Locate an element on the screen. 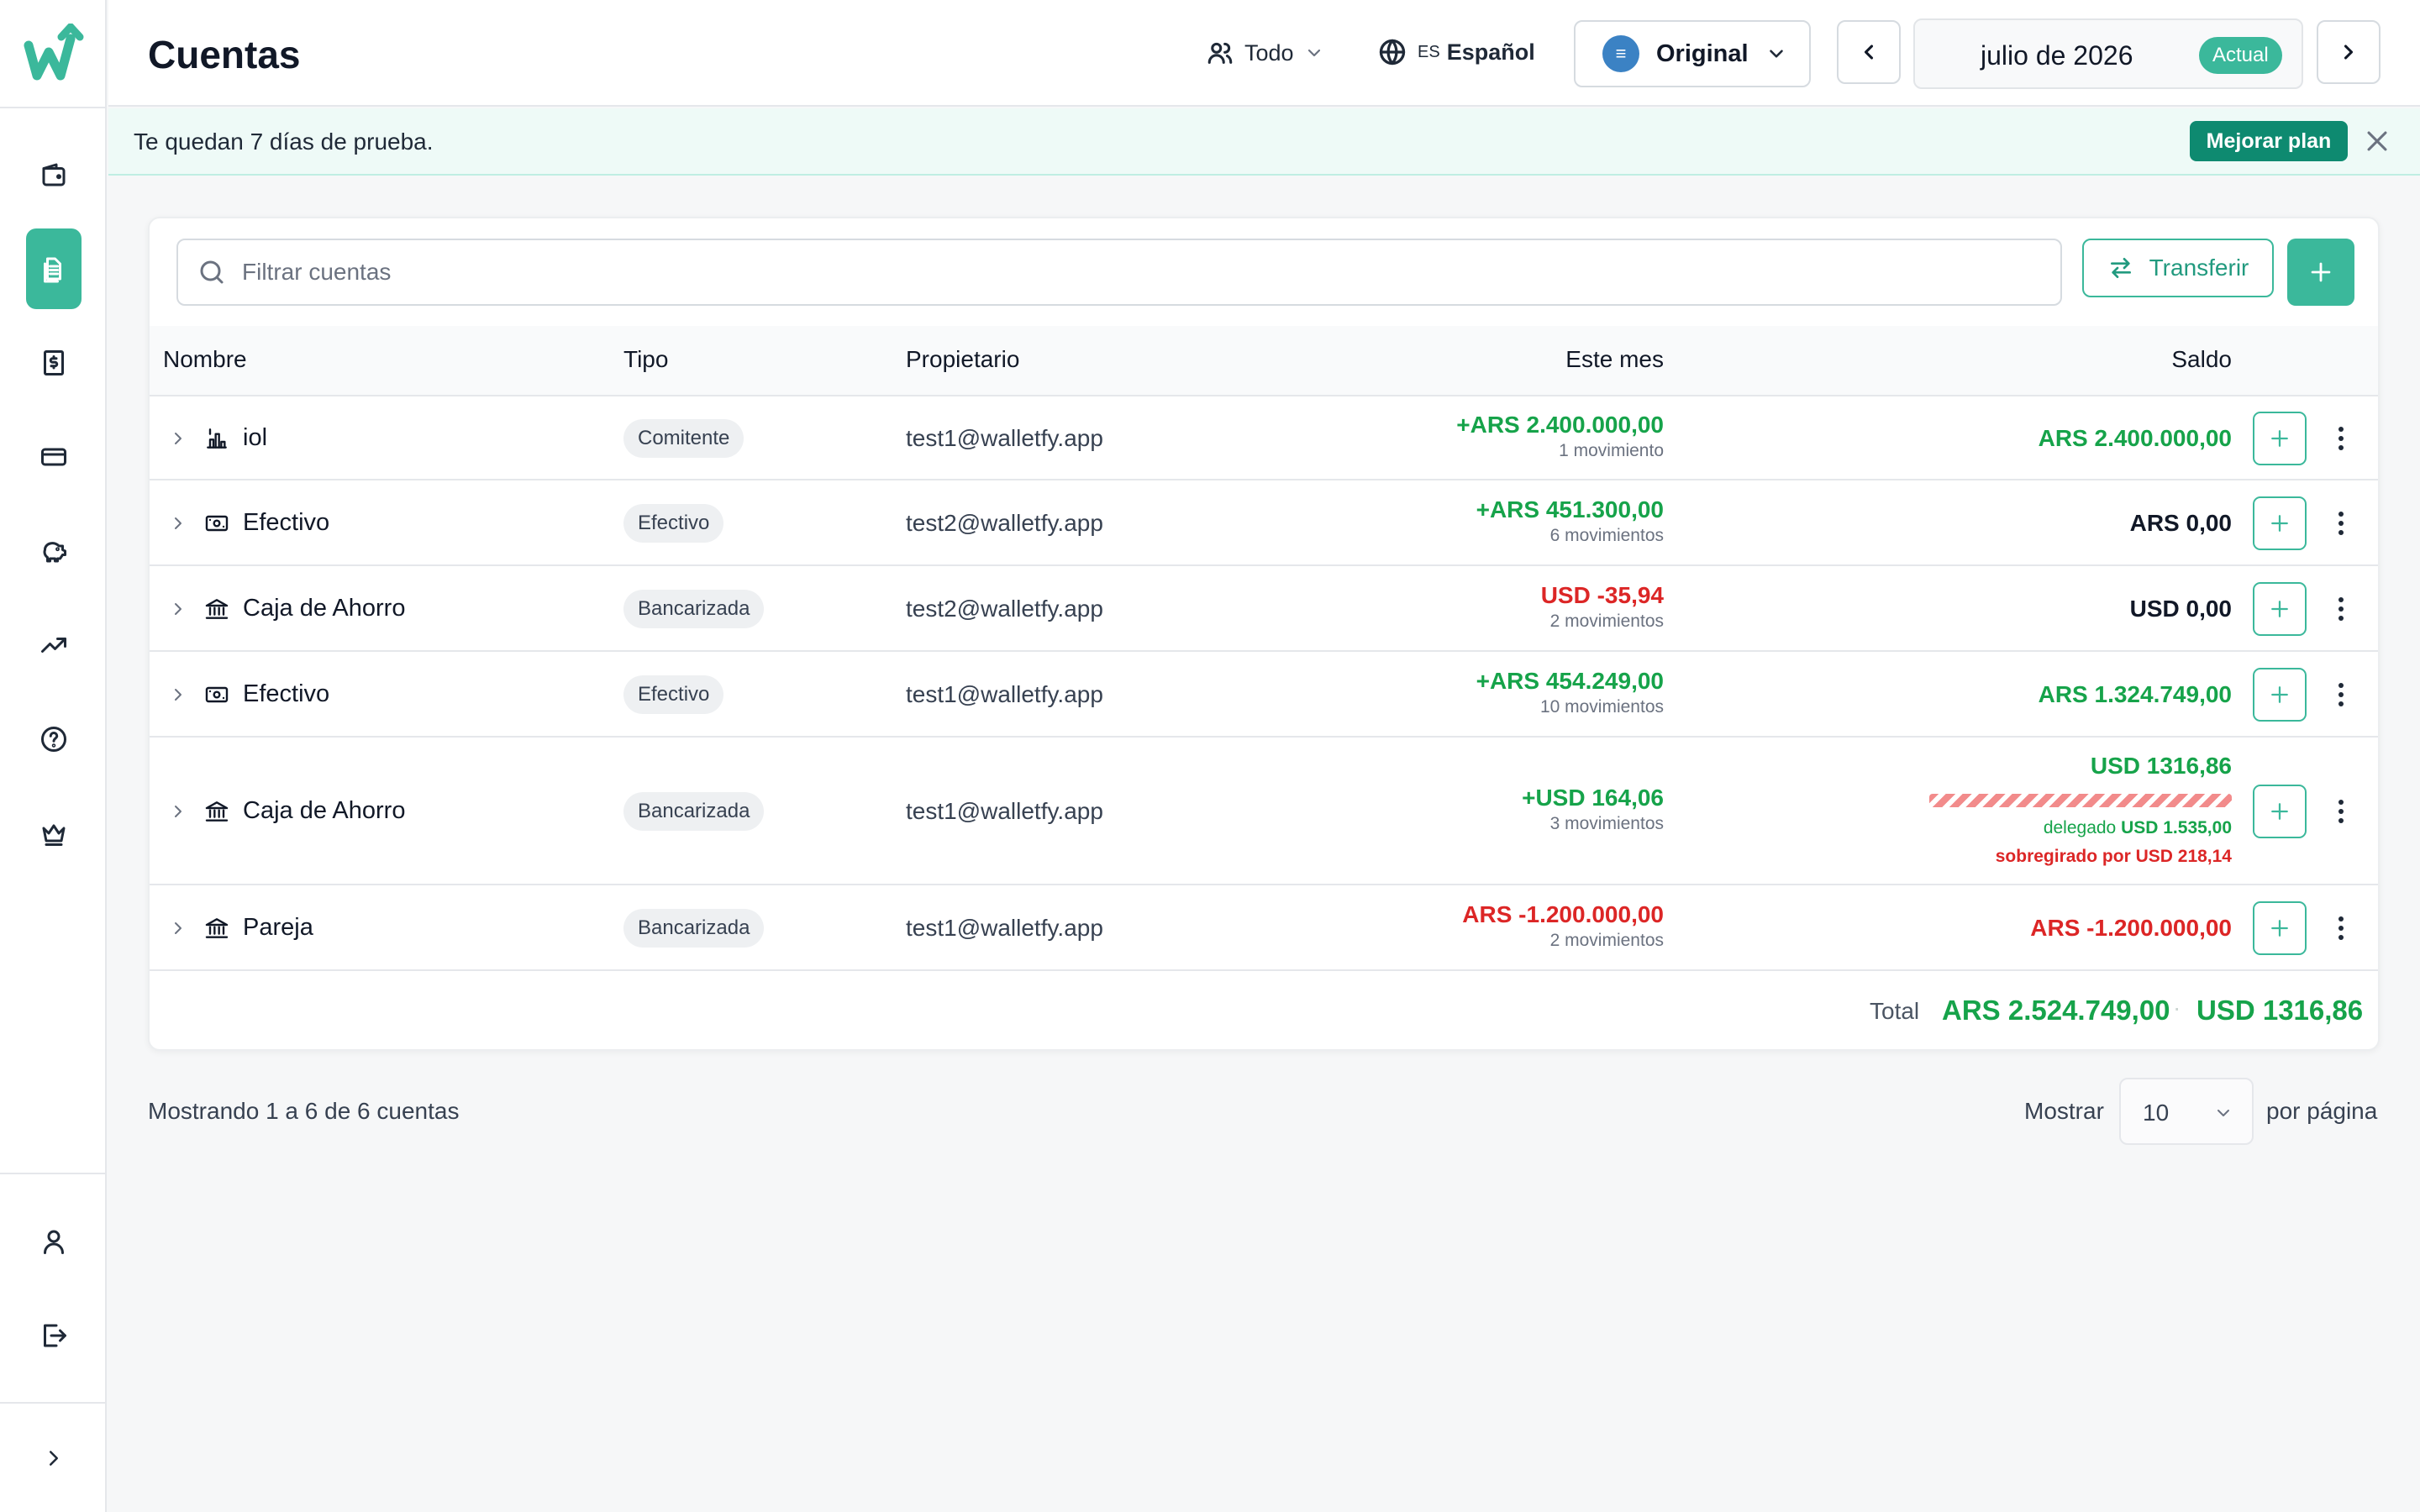 This screenshot has height=1512, width=2420. sidebar-item-logout is located at coordinates (54, 1335).